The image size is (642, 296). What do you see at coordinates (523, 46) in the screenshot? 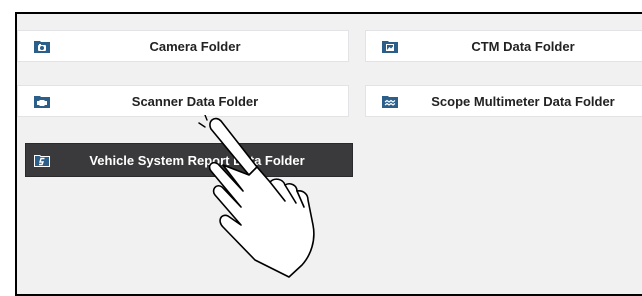
I see `ctm-data-folder-label: CTM Data Folder` at bounding box center [523, 46].